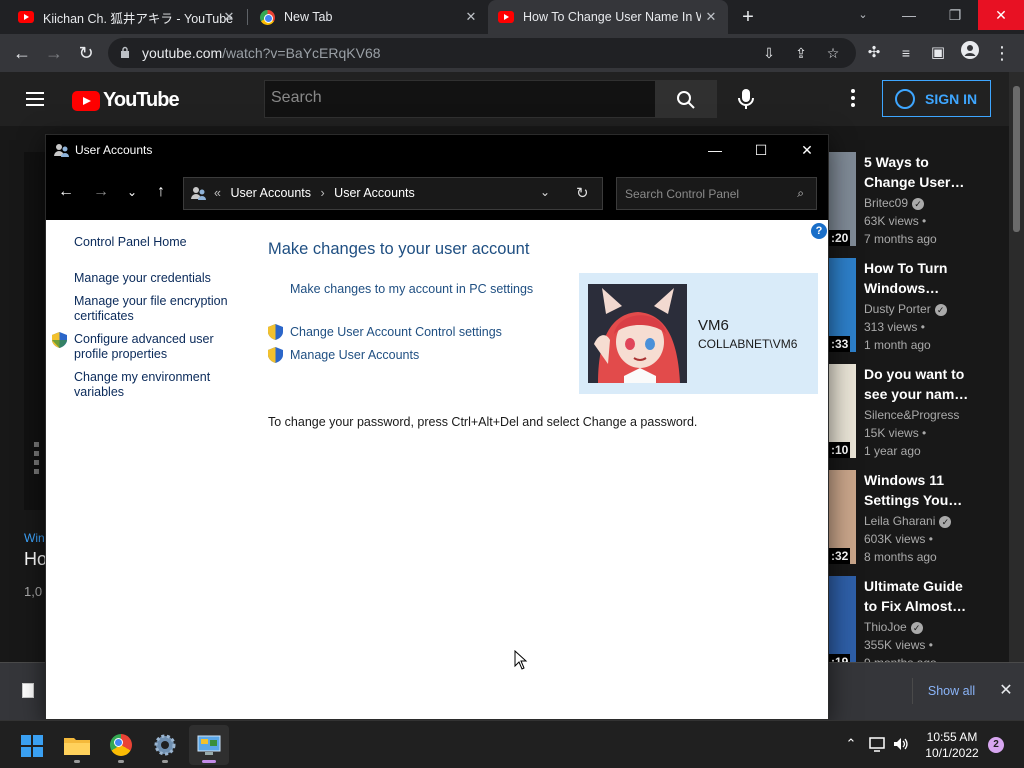  What do you see at coordinates (801, 53) in the screenshot?
I see `share-icon: ⇪` at bounding box center [801, 53].